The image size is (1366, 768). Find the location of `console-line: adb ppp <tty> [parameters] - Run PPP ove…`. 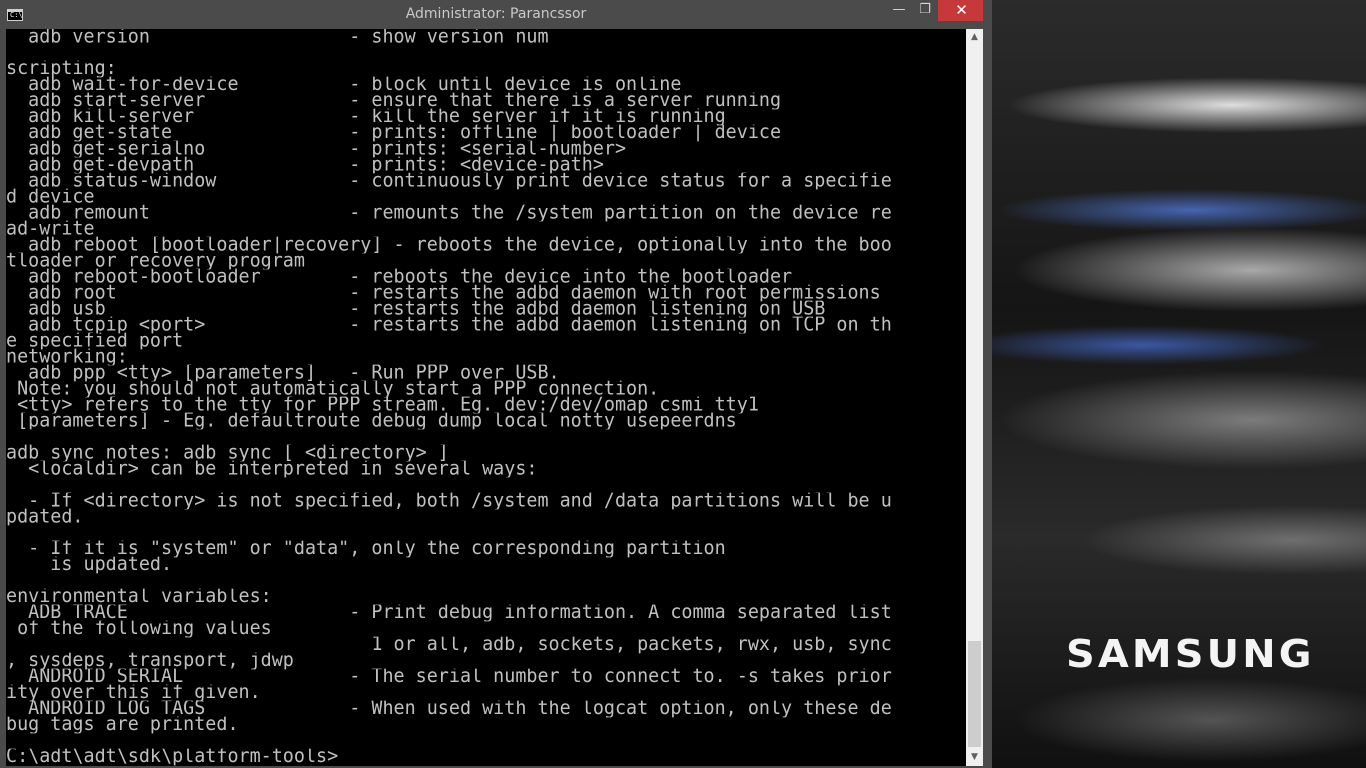

console-line: adb ppp <tty> [parameters] - Run PPP ove… is located at coordinates (283, 373).